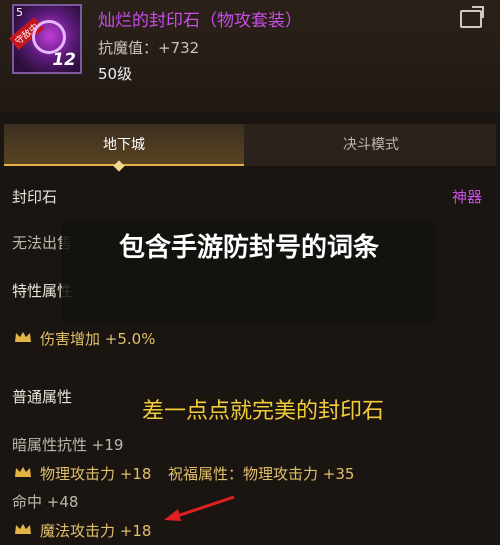 Image resolution: width=500 pixels, height=545 pixels. I want to click on special-attr: 伤害增加 +5.0%, so click(98, 339).